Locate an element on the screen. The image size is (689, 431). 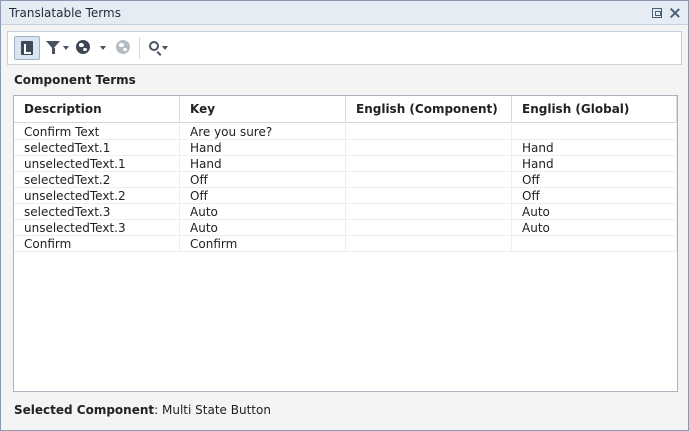
search-box is located at coordinates (411, 48).